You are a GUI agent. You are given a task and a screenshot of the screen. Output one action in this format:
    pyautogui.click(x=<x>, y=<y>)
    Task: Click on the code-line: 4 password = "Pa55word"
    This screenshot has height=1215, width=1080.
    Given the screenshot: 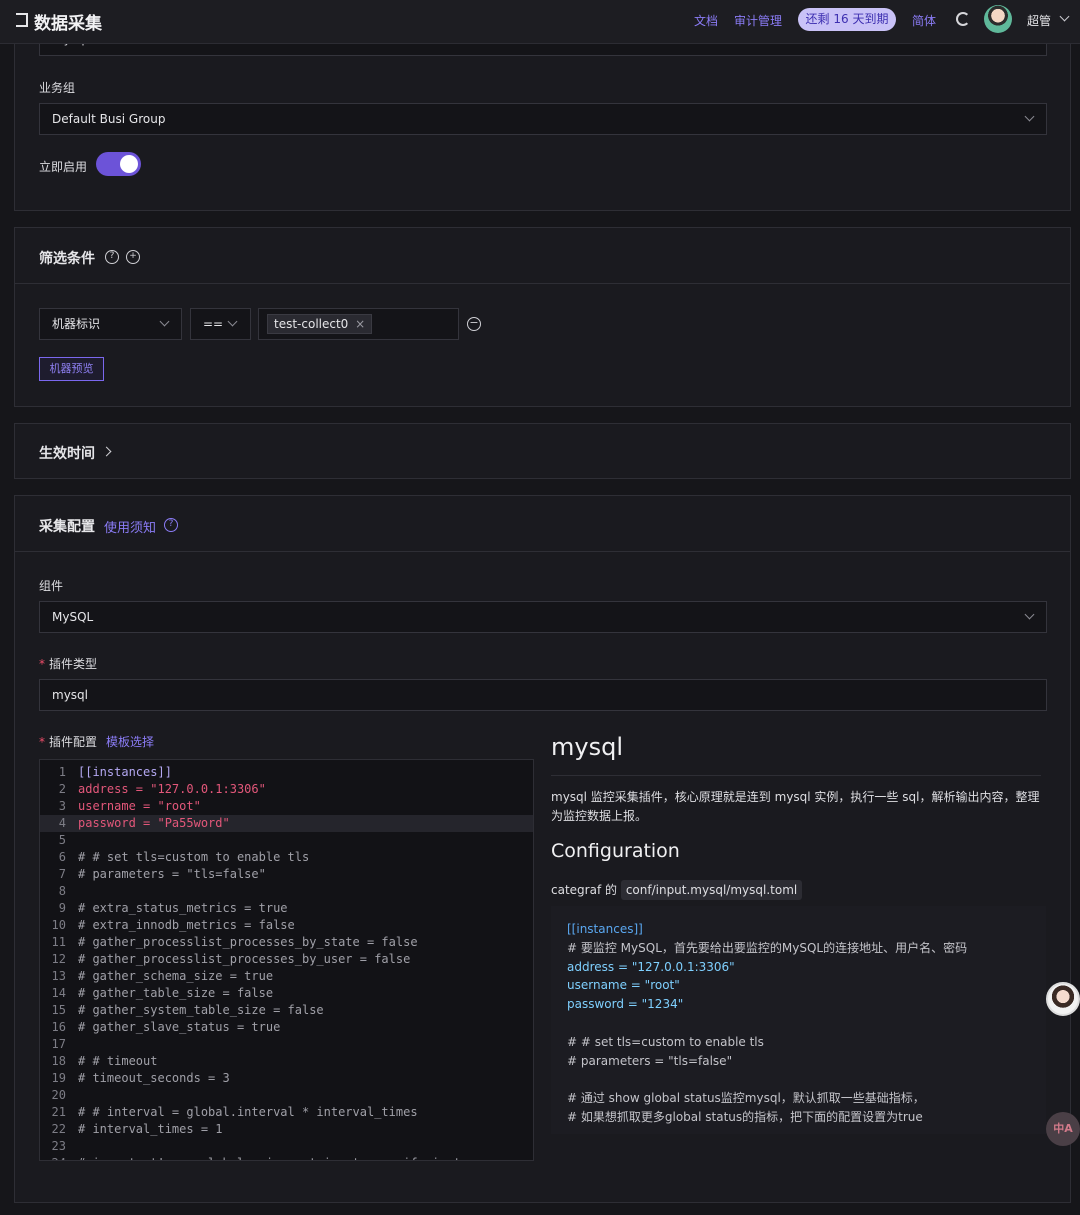 What is the action you would take?
    pyautogui.click(x=286, y=823)
    